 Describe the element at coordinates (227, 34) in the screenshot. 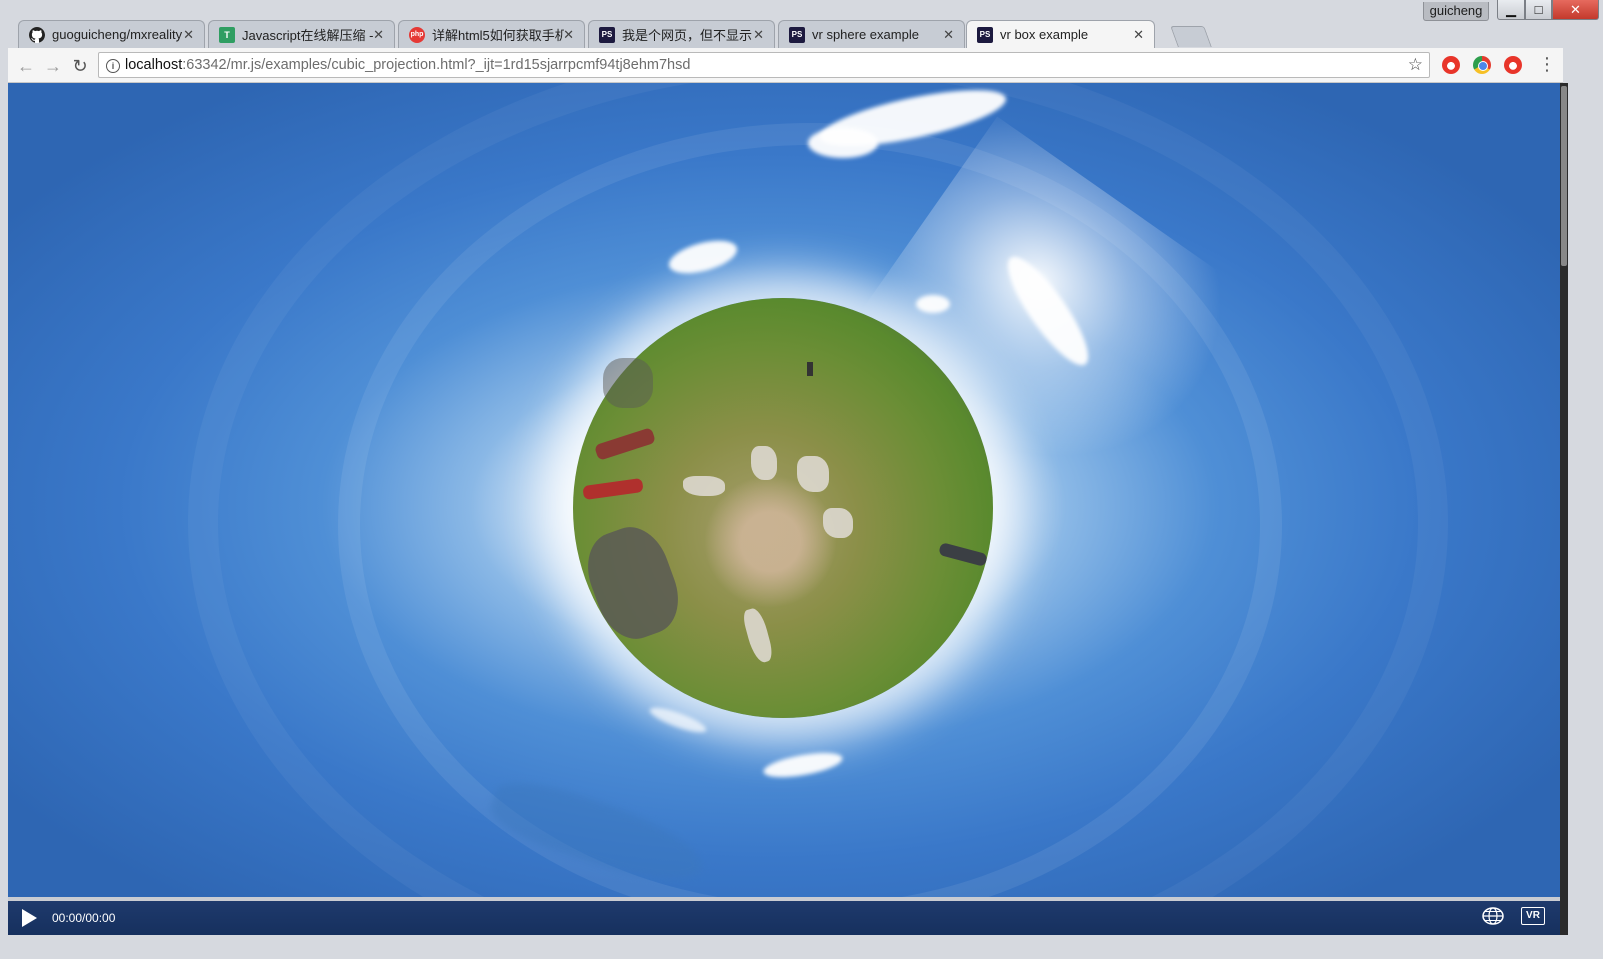

I see `tab-favicon-icon: T` at that location.